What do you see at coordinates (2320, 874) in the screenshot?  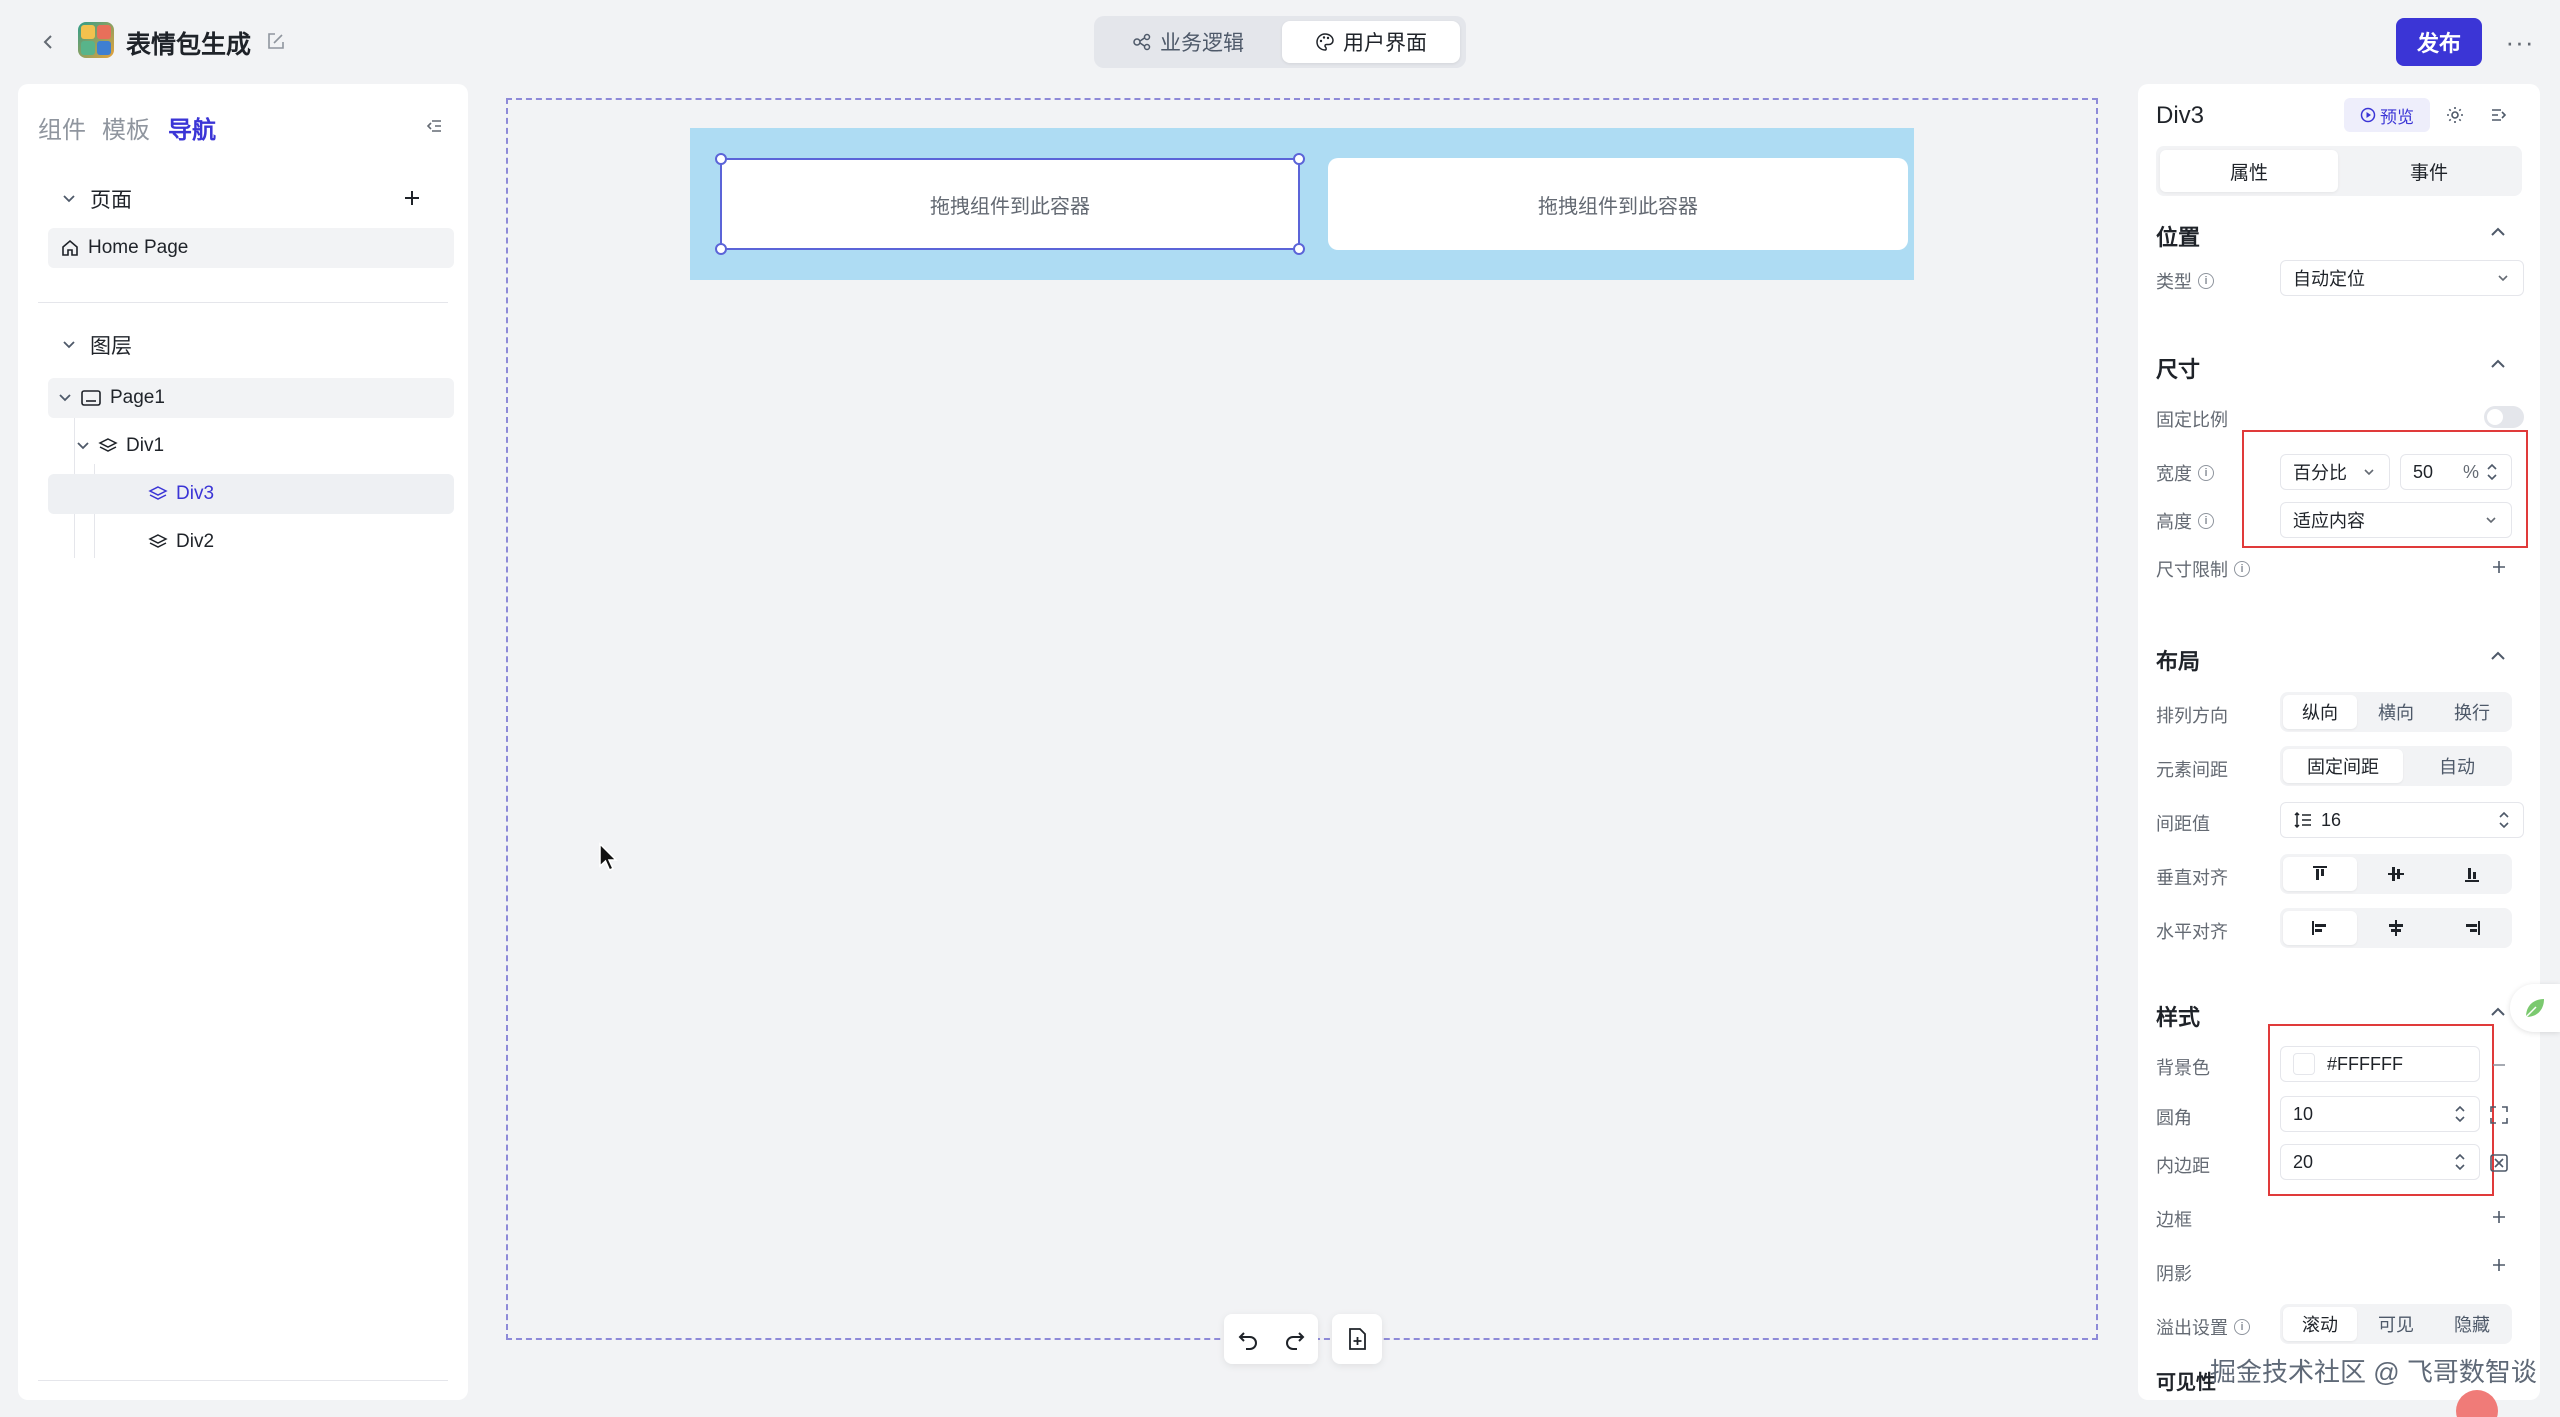 I see `align-top-icon` at bounding box center [2320, 874].